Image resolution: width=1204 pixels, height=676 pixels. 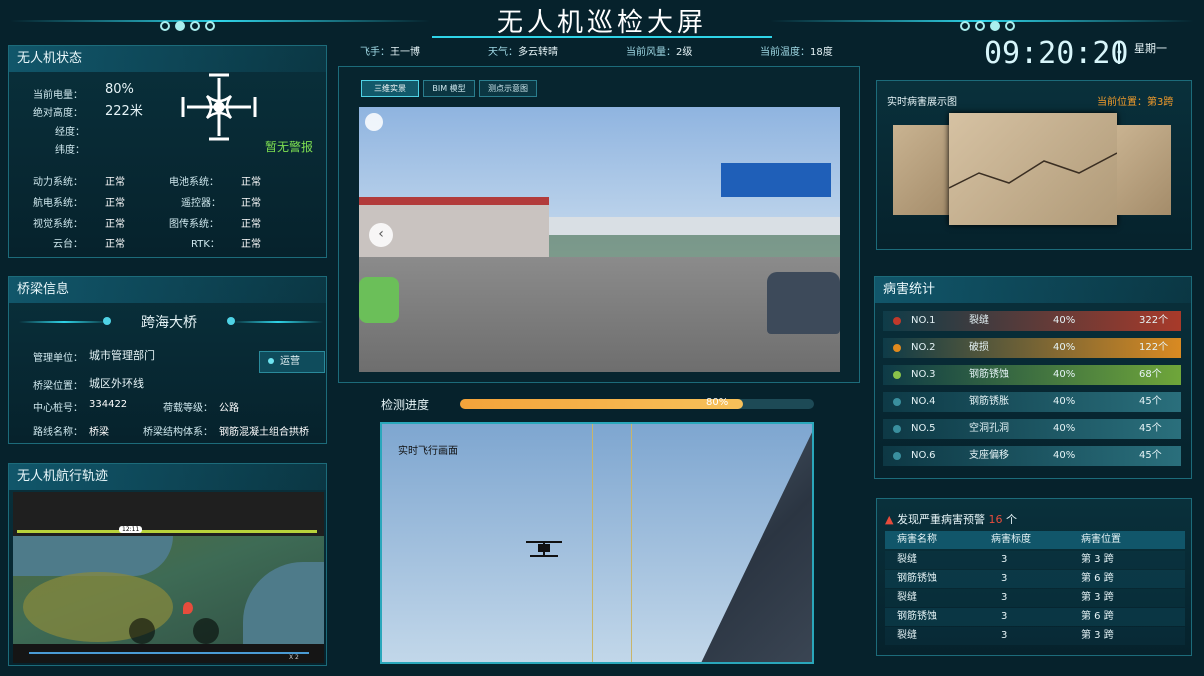 What do you see at coordinates (58, 224) in the screenshot?
I see `sys-vision-label: 视觉系统：` at bounding box center [58, 224].